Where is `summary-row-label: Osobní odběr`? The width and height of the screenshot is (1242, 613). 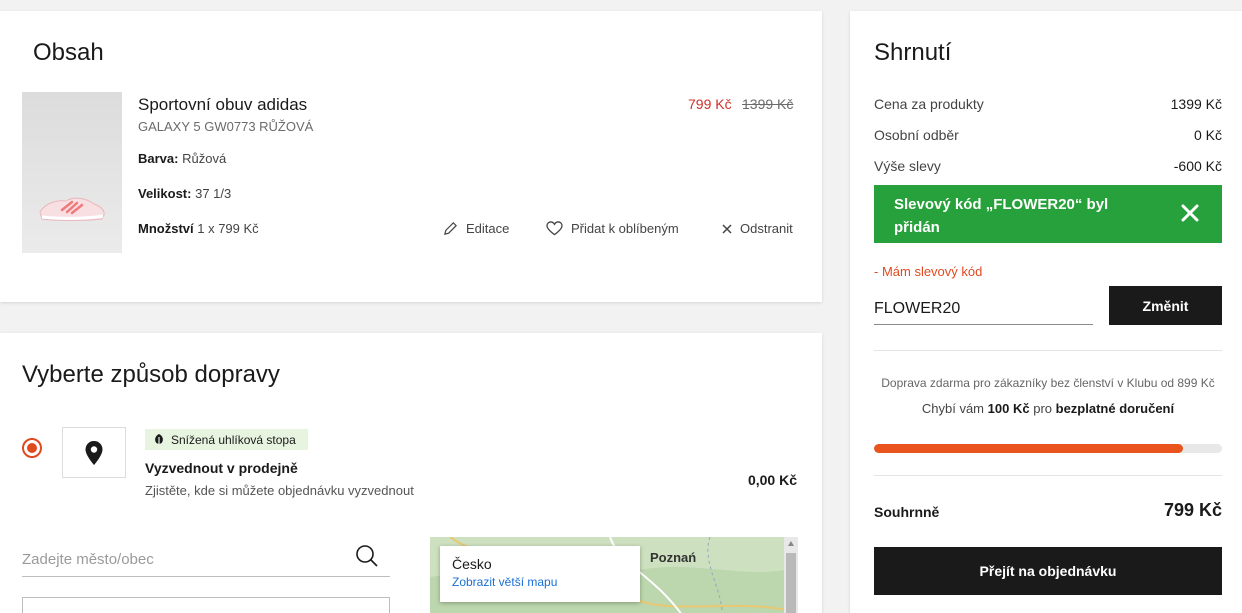
summary-row-label: Osobní odběr is located at coordinates (916, 135).